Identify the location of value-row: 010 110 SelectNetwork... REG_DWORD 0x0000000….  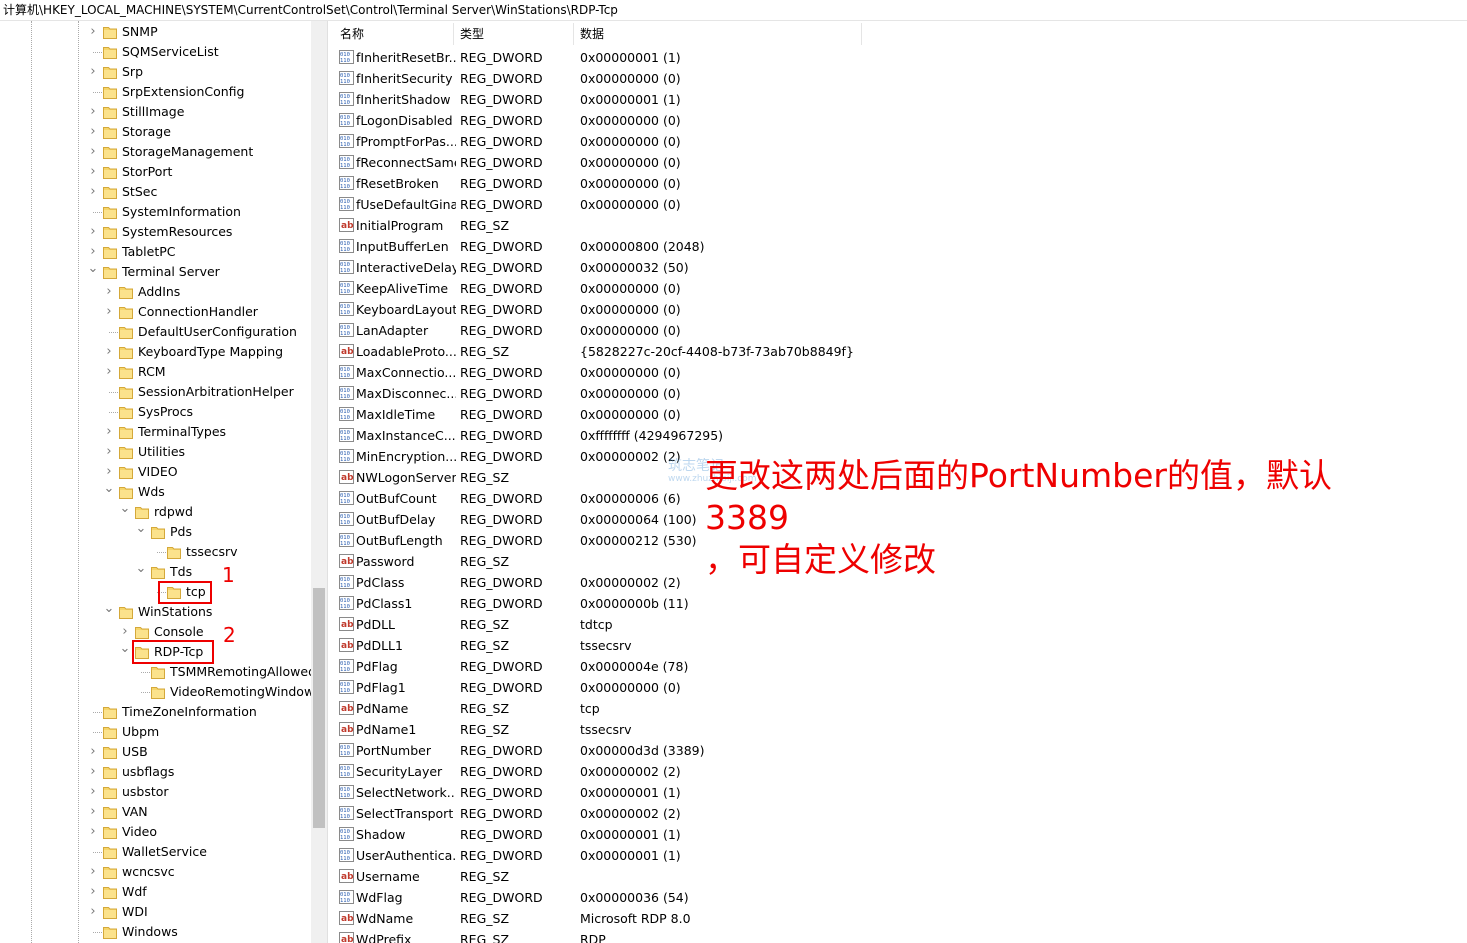
(683, 792).